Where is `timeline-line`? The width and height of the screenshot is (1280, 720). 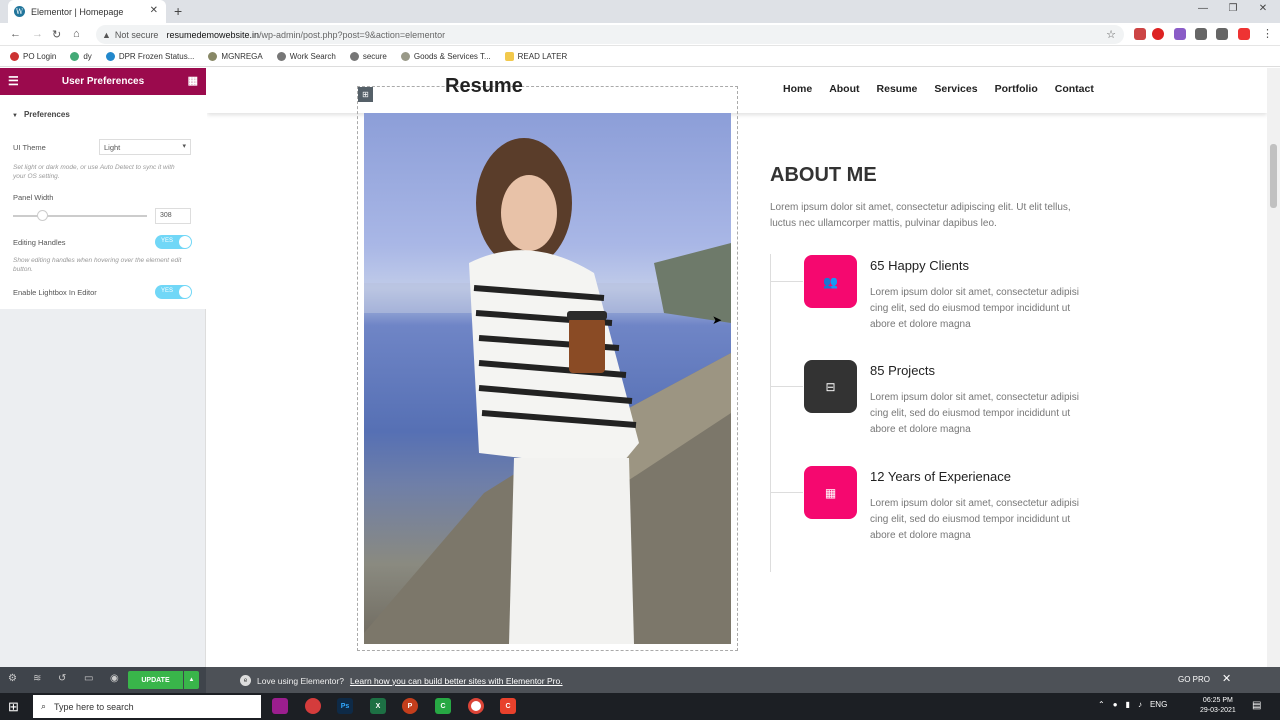 timeline-line is located at coordinates (770, 413).